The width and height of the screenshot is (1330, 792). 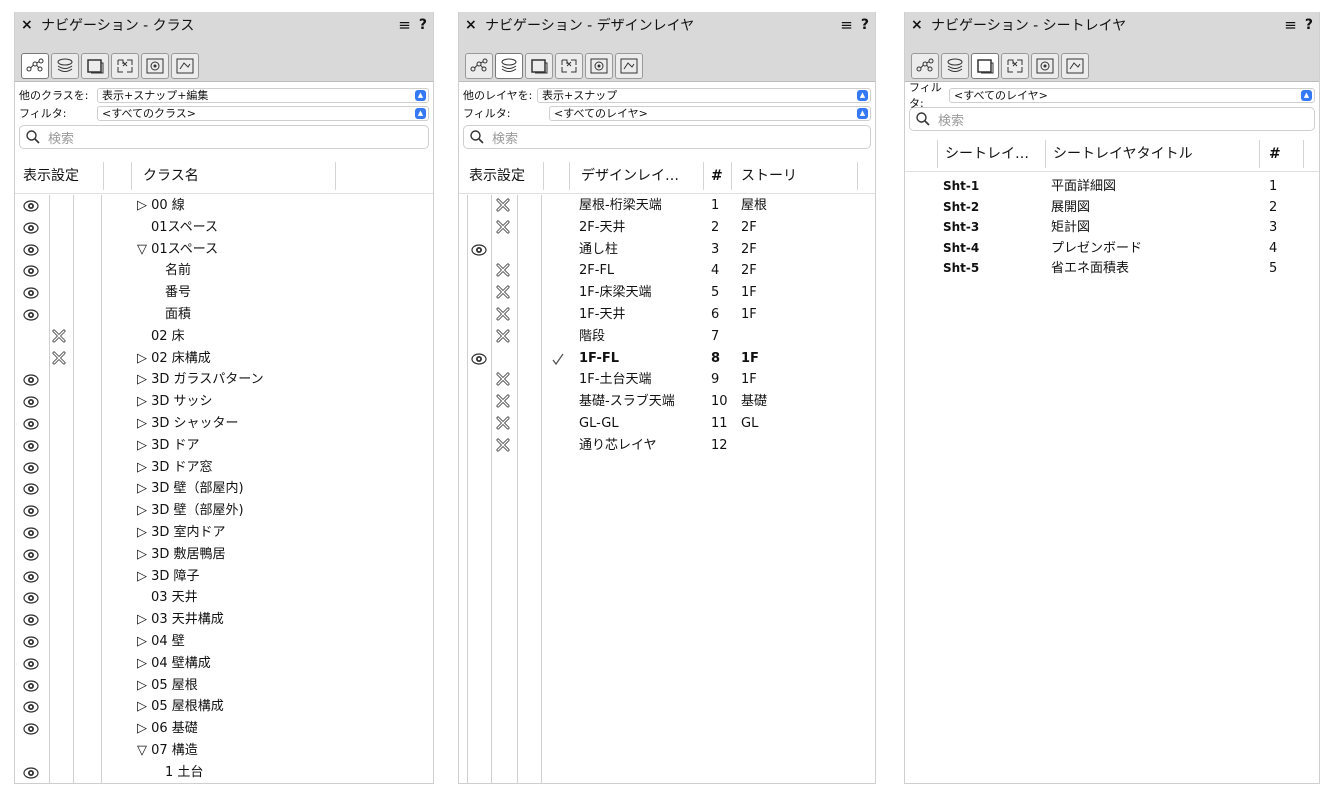 What do you see at coordinates (224, 576) in the screenshot?
I see `class-row: ▷ 3D 障子` at bounding box center [224, 576].